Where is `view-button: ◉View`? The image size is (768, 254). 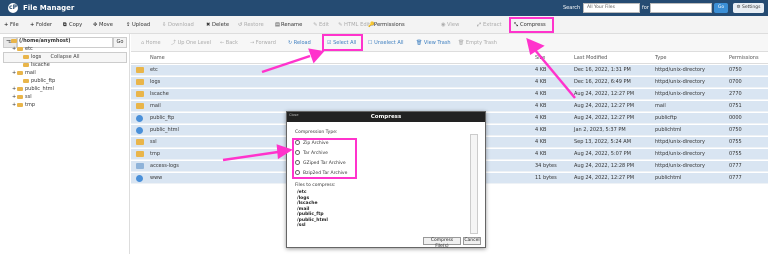
view-button: ◉View is located at coordinates (450, 25).